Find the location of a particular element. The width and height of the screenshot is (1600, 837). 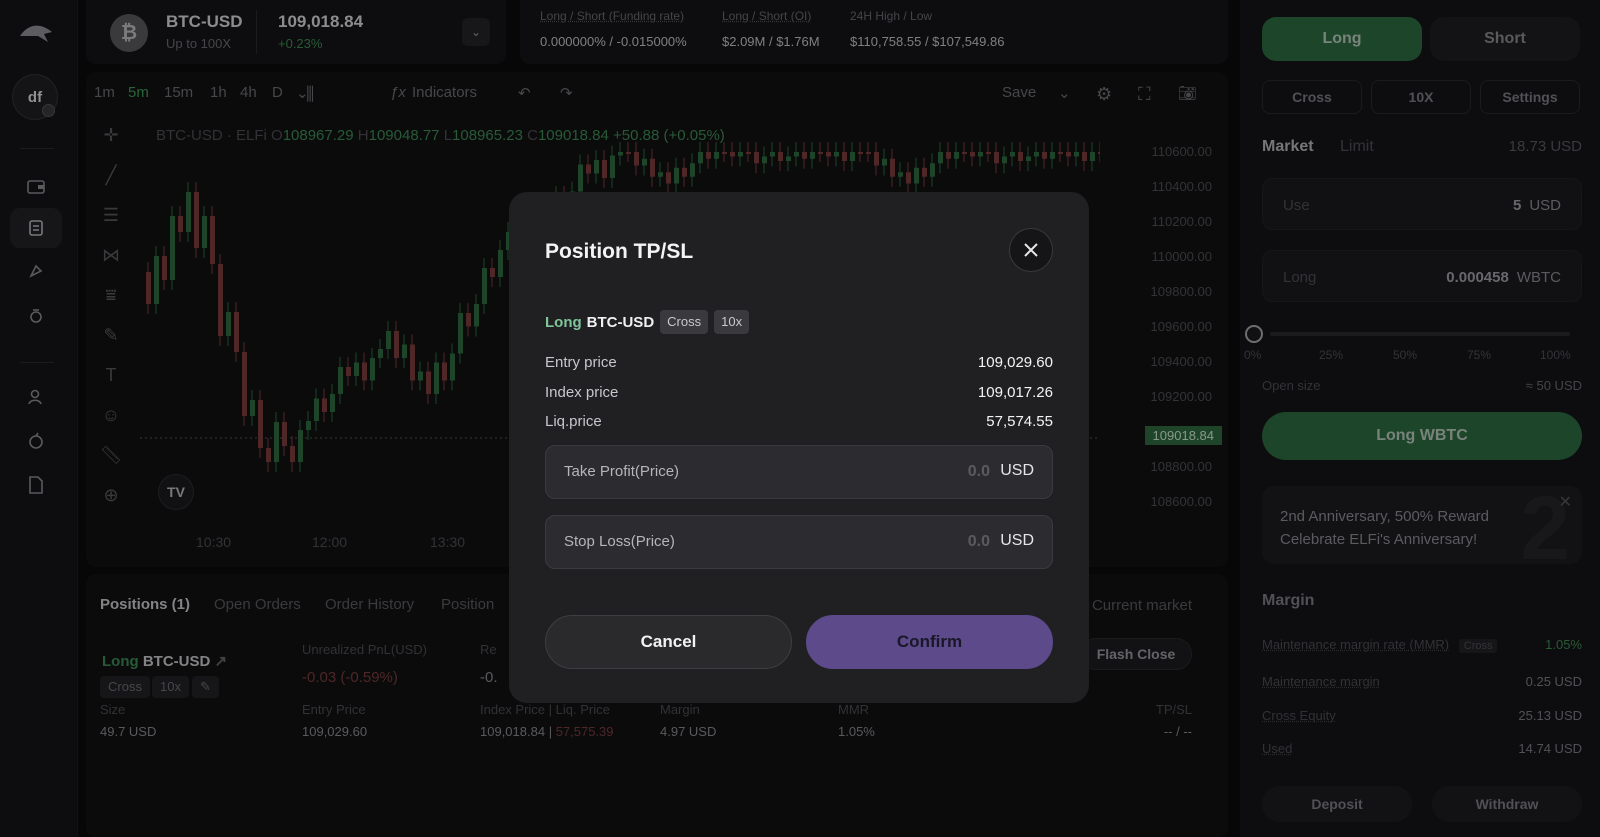

take-profit-unit: USD is located at coordinates (1017, 470).